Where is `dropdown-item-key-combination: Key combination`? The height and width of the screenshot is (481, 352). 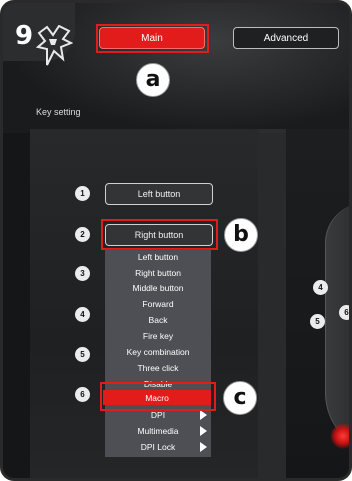 dropdown-item-key-combination: Key combination is located at coordinates (158, 352).